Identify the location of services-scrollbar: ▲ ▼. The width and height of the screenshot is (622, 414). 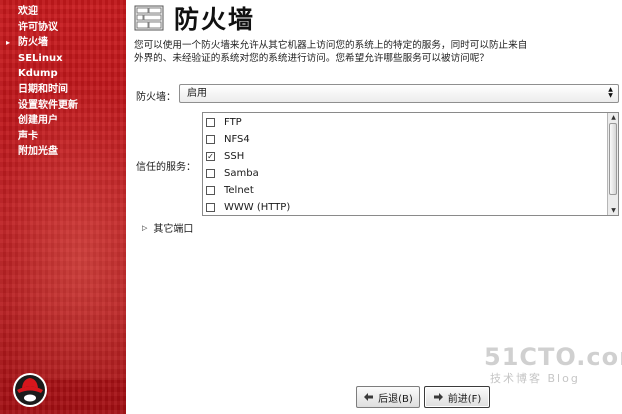
(612, 164).